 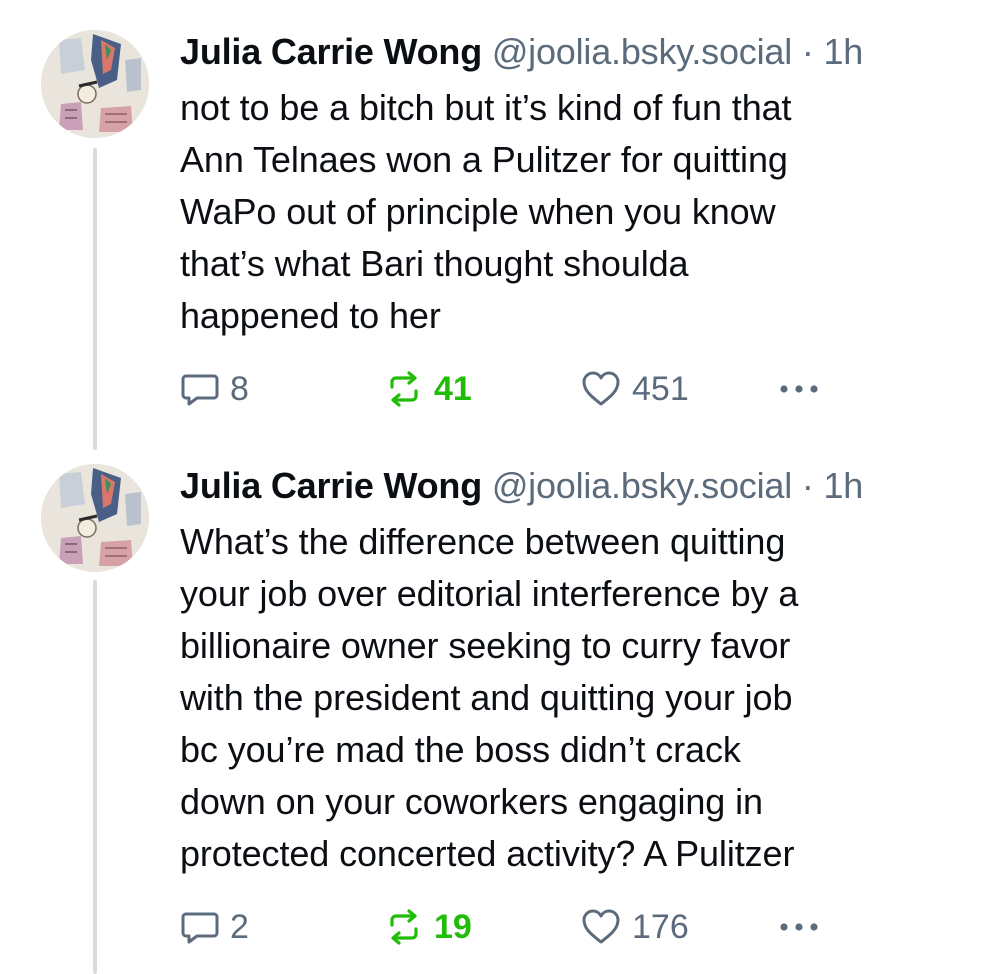 I want to click on post-text-line: that’s what Bari thought shoulda, so click(x=434, y=263).